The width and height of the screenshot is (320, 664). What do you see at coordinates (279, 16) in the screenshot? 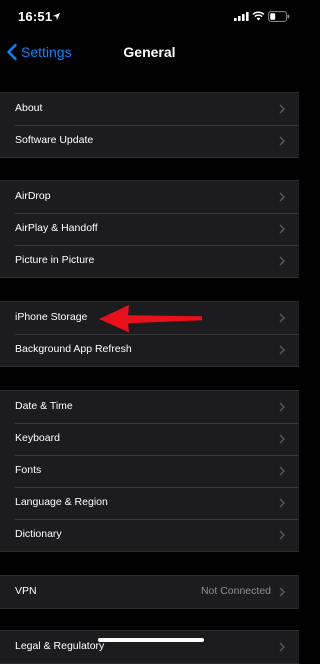
I see `battery-icon` at bounding box center [279, 16].